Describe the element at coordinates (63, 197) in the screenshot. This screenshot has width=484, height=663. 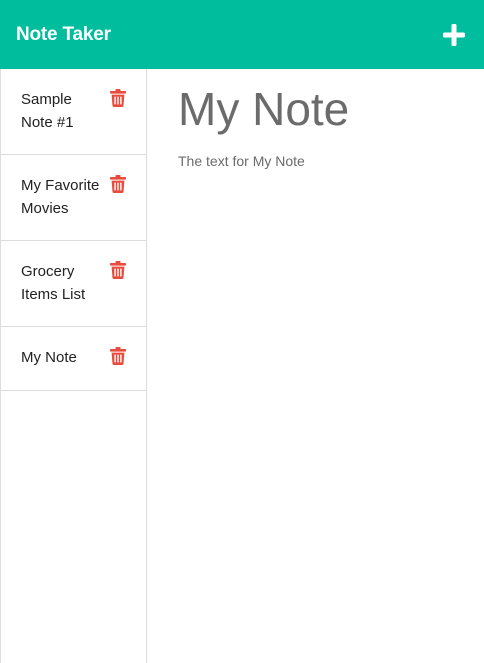
I see `note-item-title: My Favorite Movies` at that location.